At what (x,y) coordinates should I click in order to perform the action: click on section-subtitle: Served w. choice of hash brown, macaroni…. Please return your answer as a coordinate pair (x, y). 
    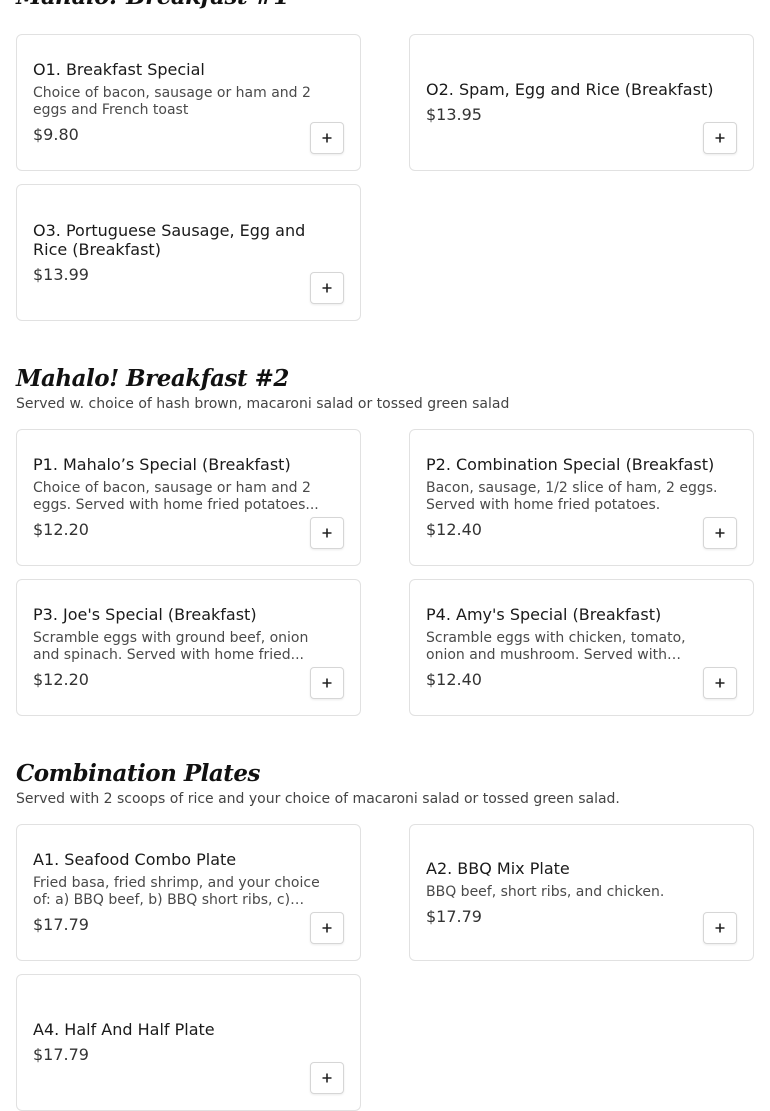
    Looking at the image, I should click on (263, 404).